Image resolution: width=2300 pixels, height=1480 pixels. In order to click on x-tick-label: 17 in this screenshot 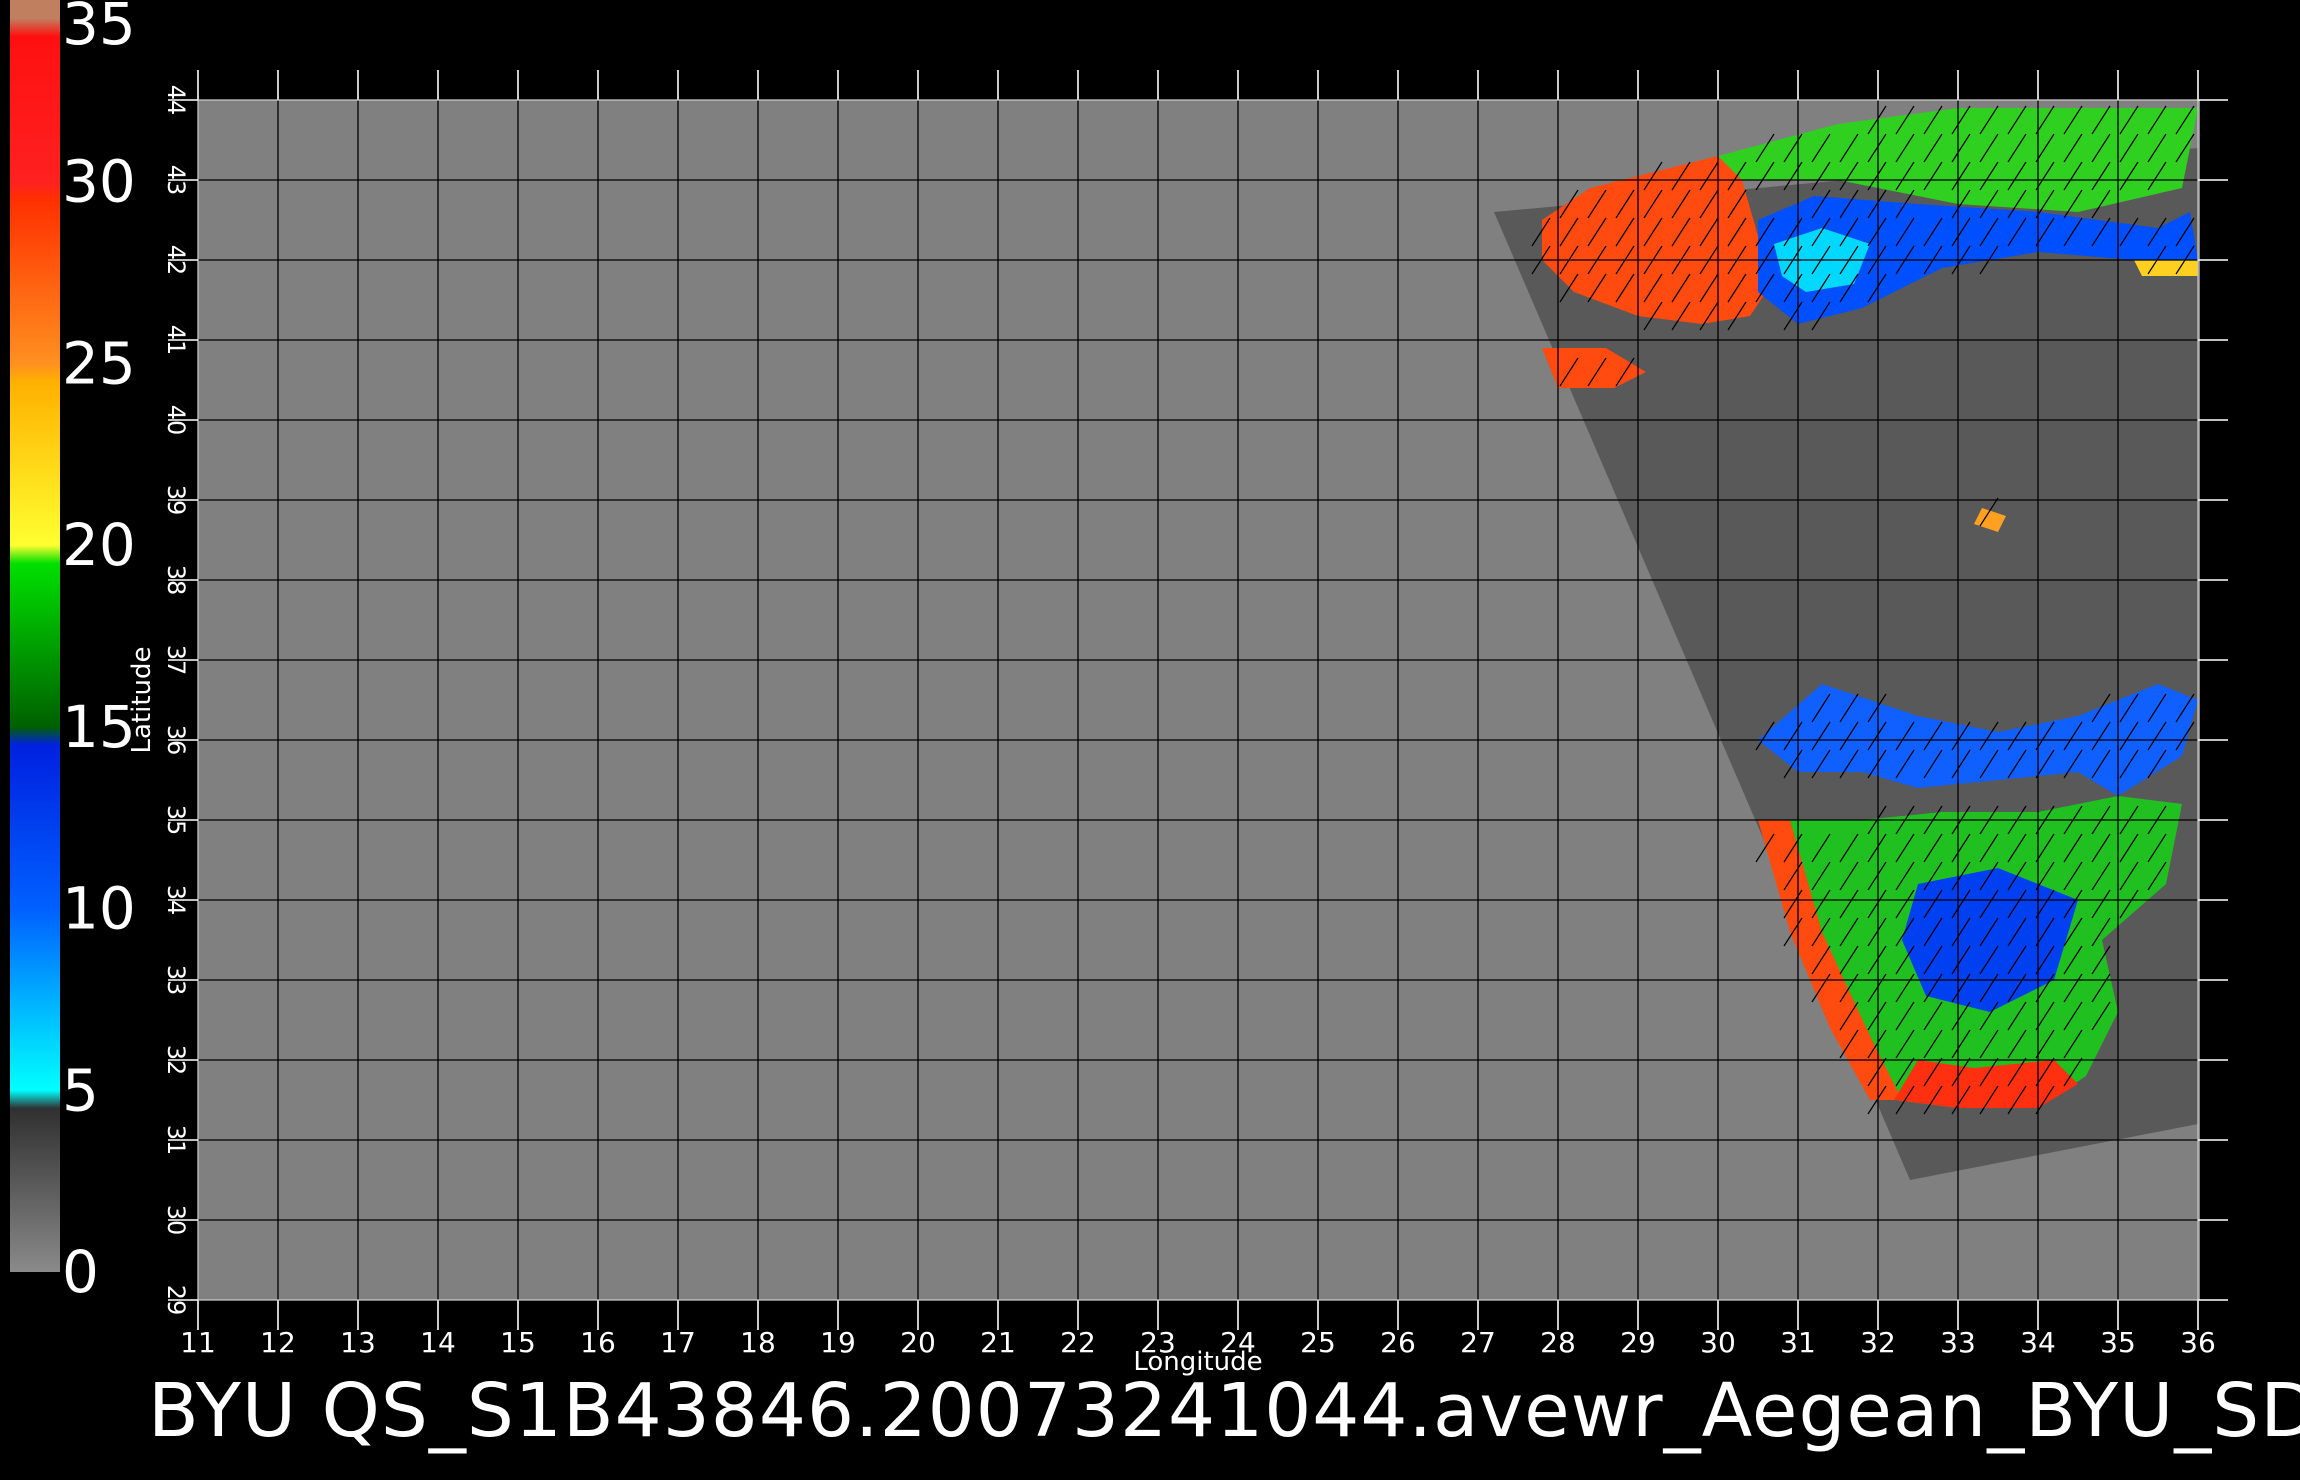, I will do `click(678, 1342)`.